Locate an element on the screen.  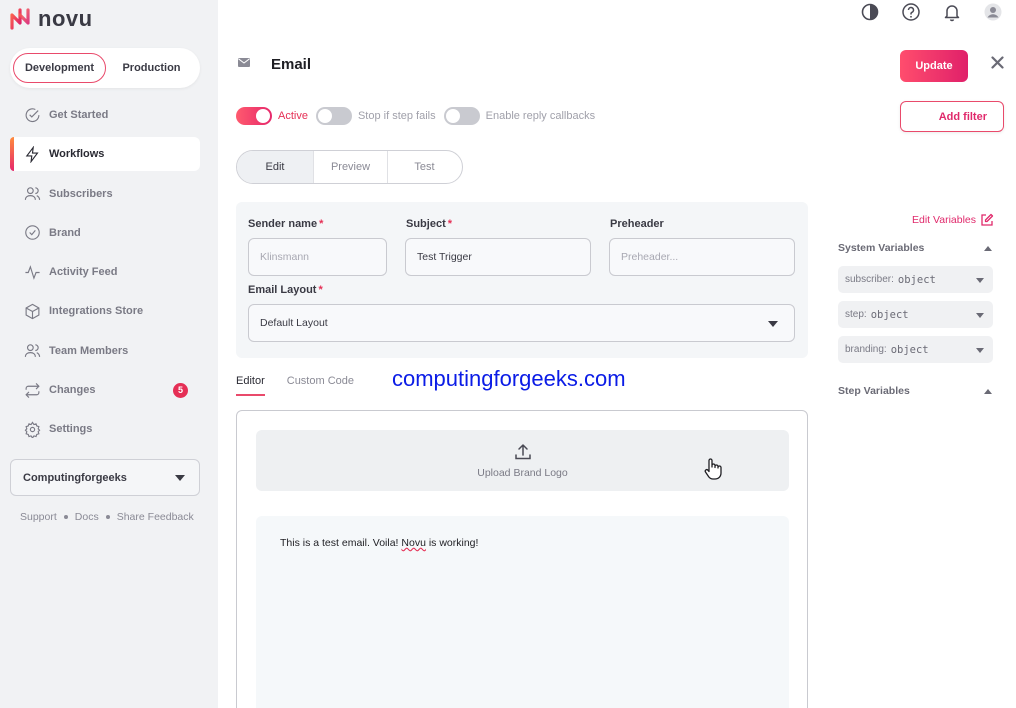
logo: novu is located at coordinates (51, 19).